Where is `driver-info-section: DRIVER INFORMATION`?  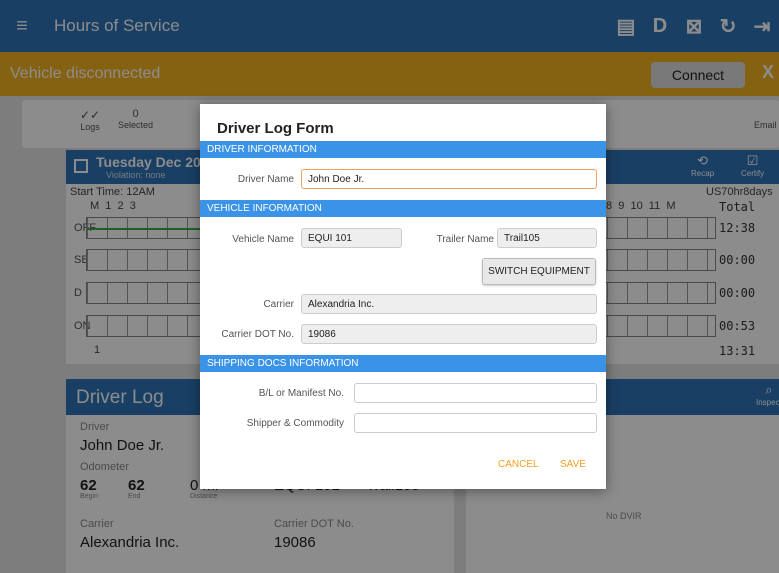
driver-info-section: DRIVER INFORMATION is located at coordinates (403, 149).